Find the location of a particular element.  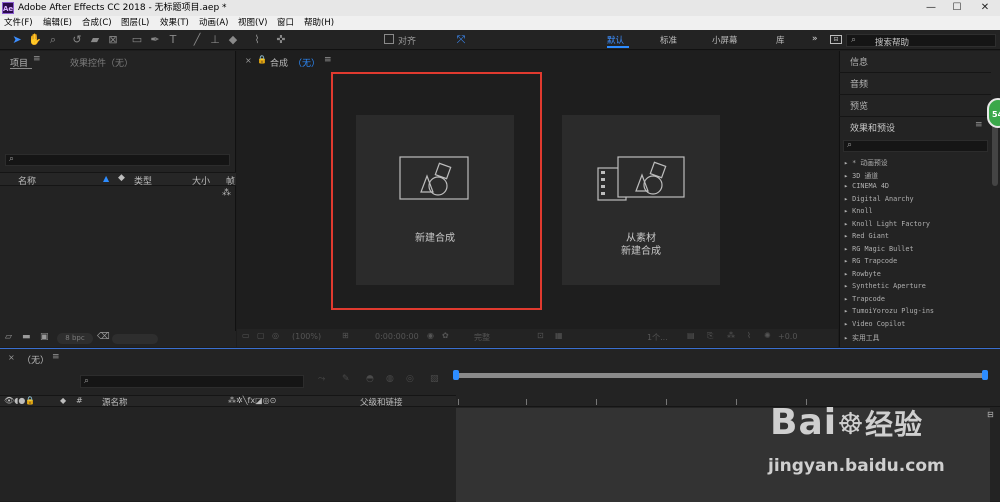

comp-mini-flowchart-icon: ⤳ is located at coordinates (321, 379).